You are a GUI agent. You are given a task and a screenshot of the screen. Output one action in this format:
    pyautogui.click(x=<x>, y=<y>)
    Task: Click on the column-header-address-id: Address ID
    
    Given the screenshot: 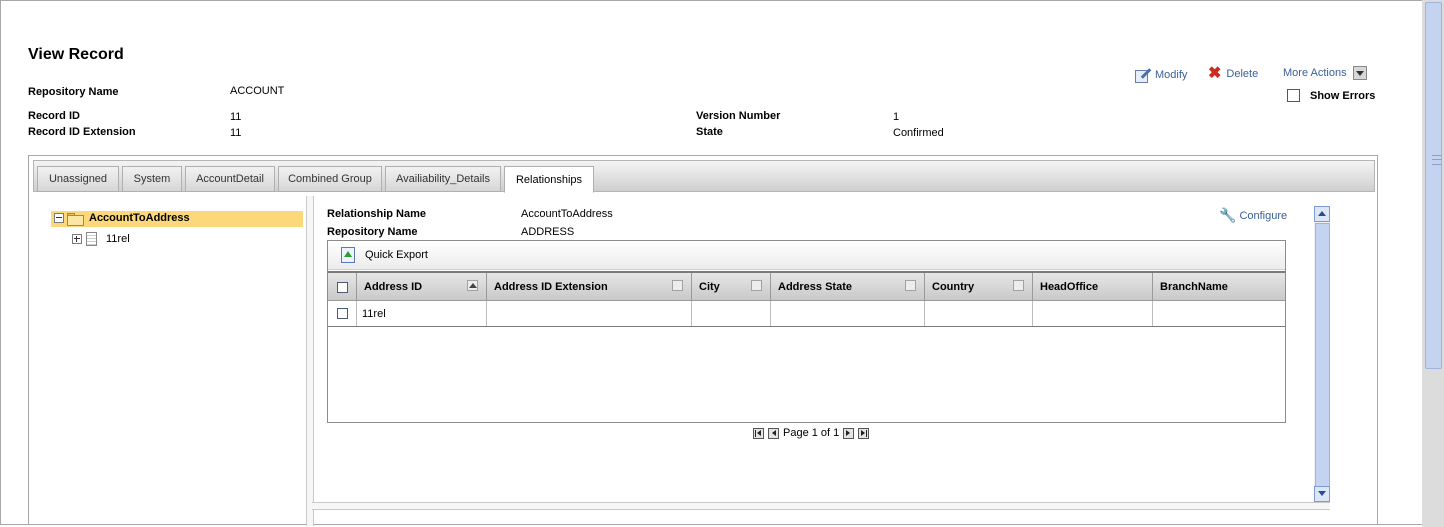 What is the action you would take?
    pyautogui.click(x=422, y=287)
    